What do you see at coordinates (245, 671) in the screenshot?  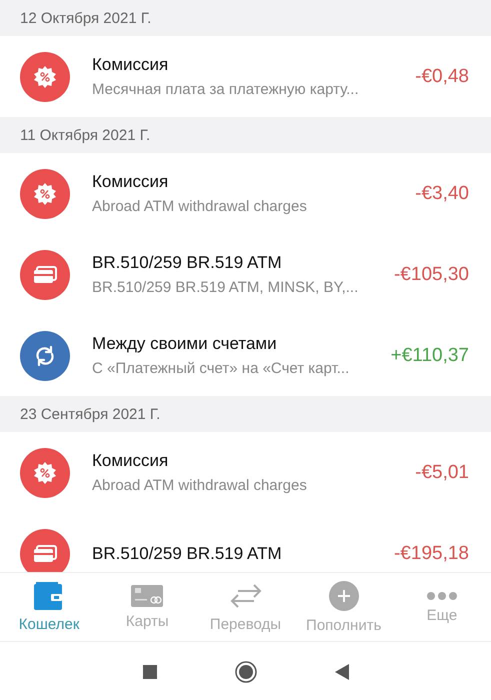 I see `home-icon` at bounding box center [245, 671].